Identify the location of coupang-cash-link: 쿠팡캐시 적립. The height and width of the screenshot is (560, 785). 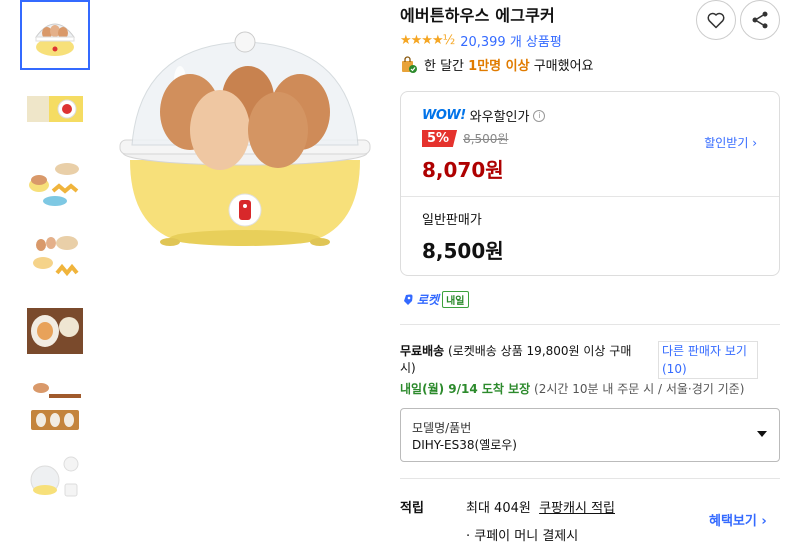
(577, 508).